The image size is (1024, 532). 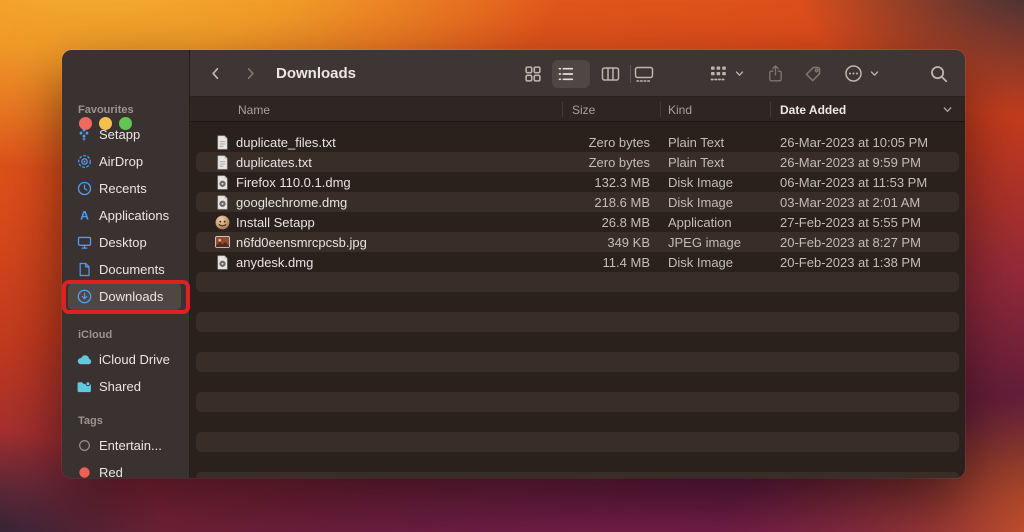 I want to click on sidebar-item-label: Recents, so click(x=123, y=188).